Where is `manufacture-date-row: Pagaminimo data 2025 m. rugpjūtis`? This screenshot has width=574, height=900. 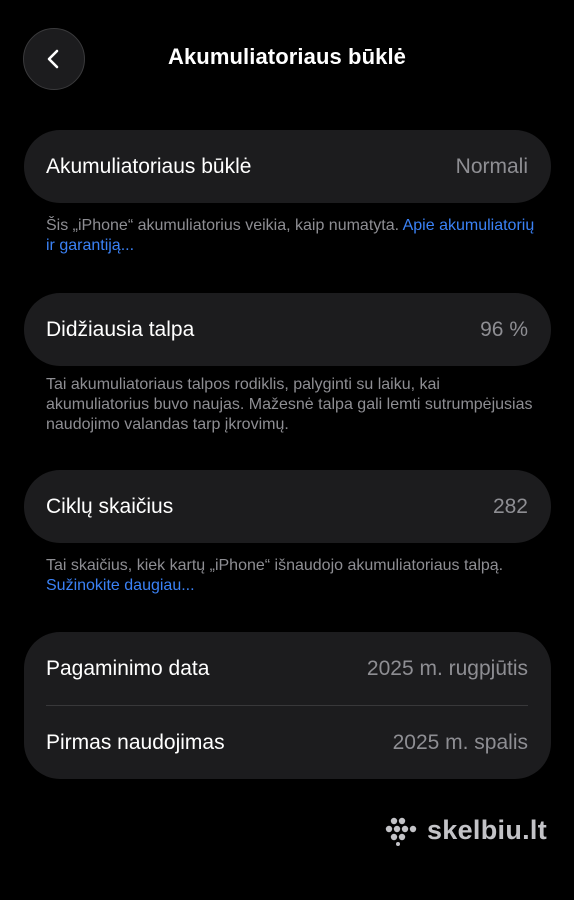 manufacture-date-row: Pagaminimo data 2025 m. rugpjūtis is located at coordinates (287, 668).